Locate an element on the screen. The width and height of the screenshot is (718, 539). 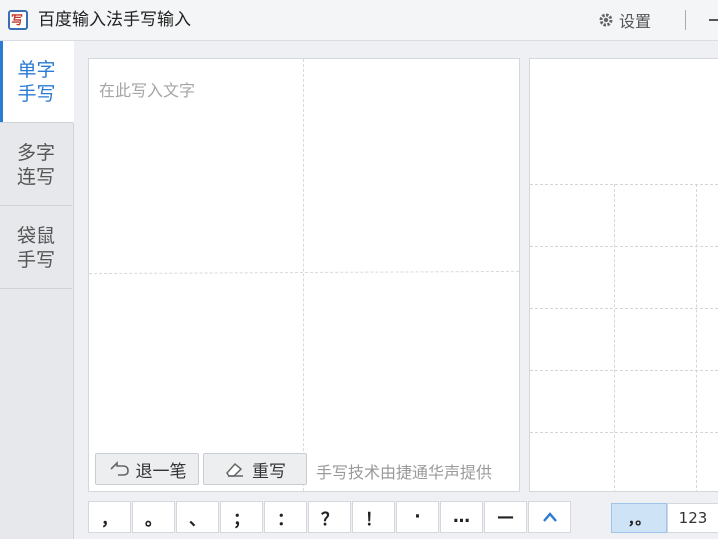
punct-key: ？ is located at coordinates (329, 517).